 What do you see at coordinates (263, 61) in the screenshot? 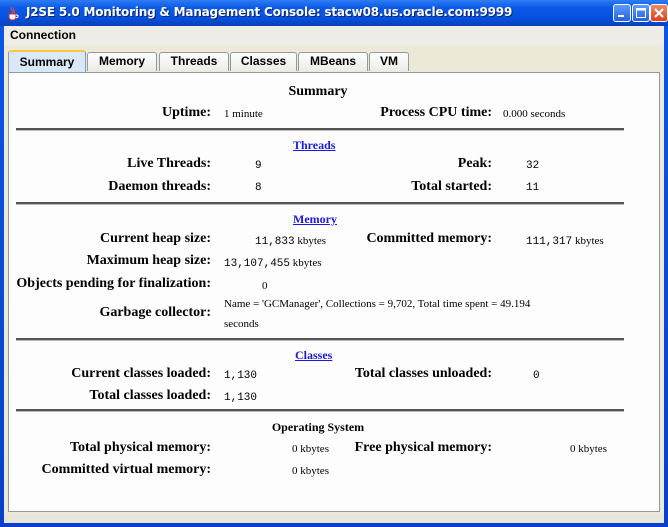
I see `tab-classes: Classes` at bounding box center [263, 61].